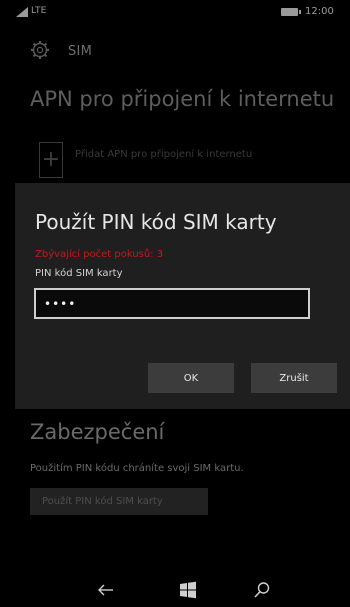 This screenshot has width=350, height=607. I want to click on search-icon, so click(262, 590).